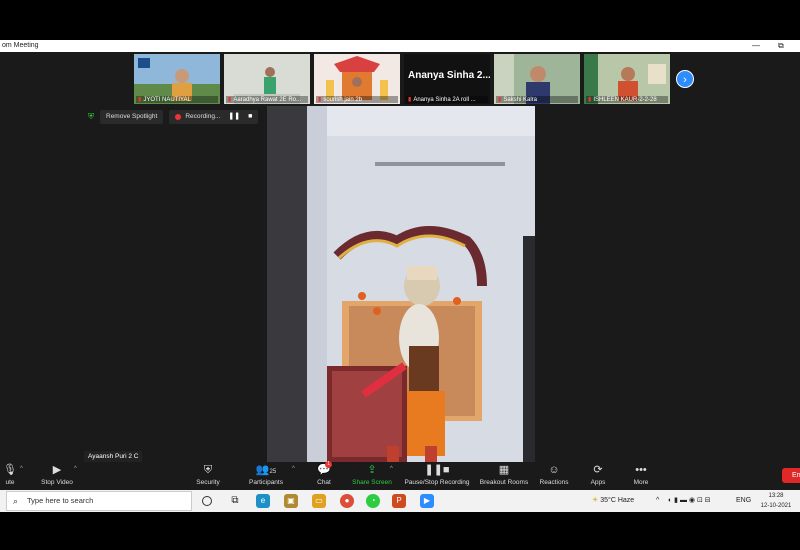  I want to click on file-explorer-icon: ▭, so click(319, 501).